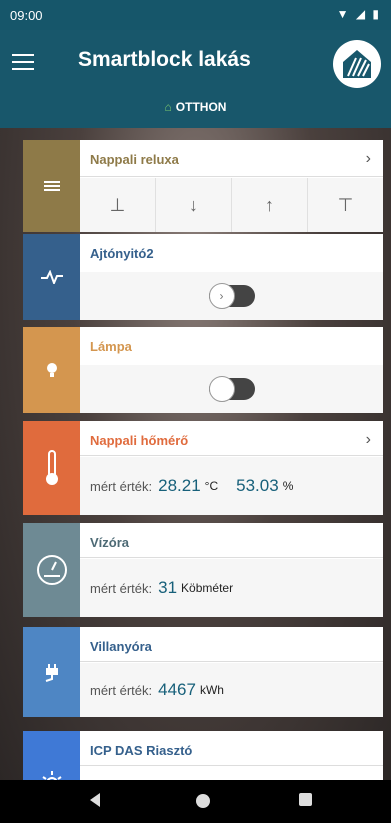 Image resolution: width=391 pixels, height=823 pixels. Describe the element at coordinates (23, 63) in the screenshot. I see `menu-icon` at that location.